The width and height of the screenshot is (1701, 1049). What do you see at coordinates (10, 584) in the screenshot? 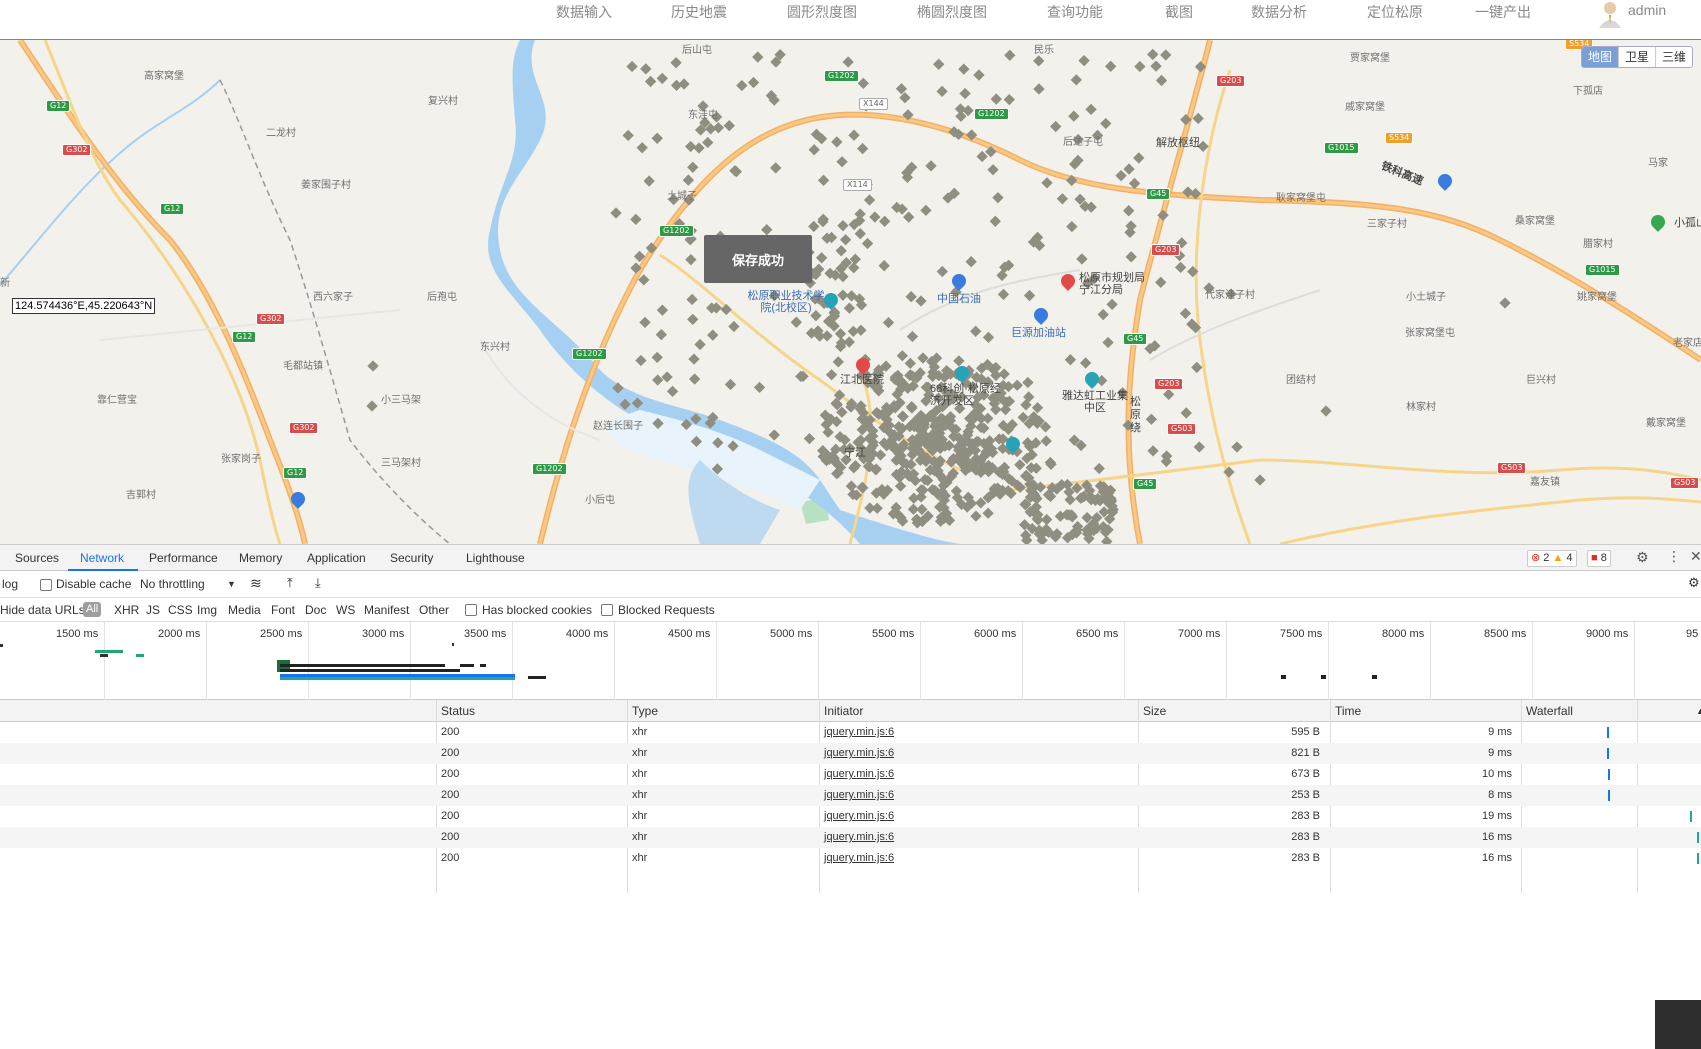
I see `preserve-log-label: log` at bounding box center [10, 584].